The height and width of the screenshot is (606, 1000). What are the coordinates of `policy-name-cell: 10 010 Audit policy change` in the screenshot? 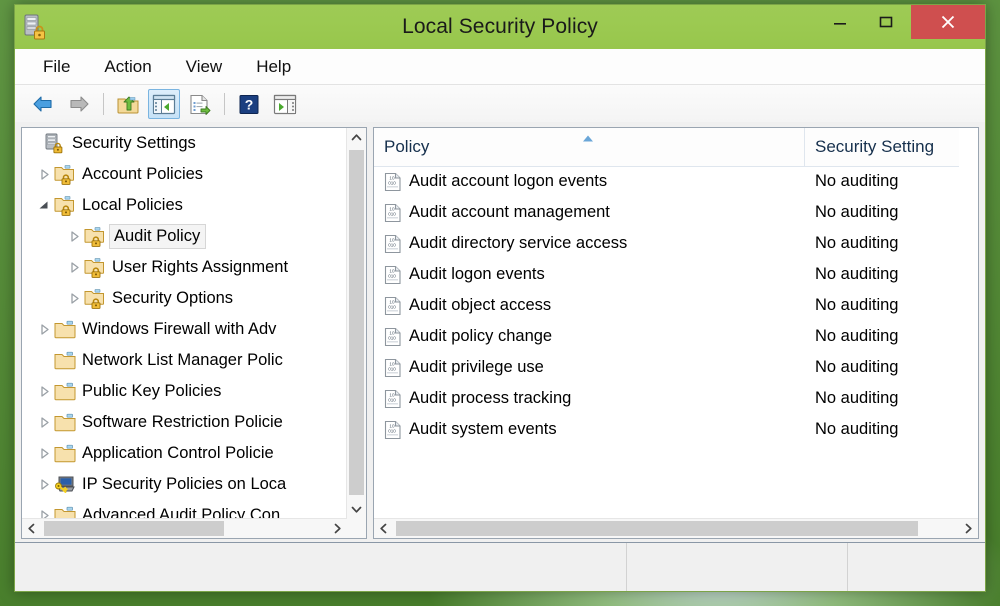 It's located at (589, 337).